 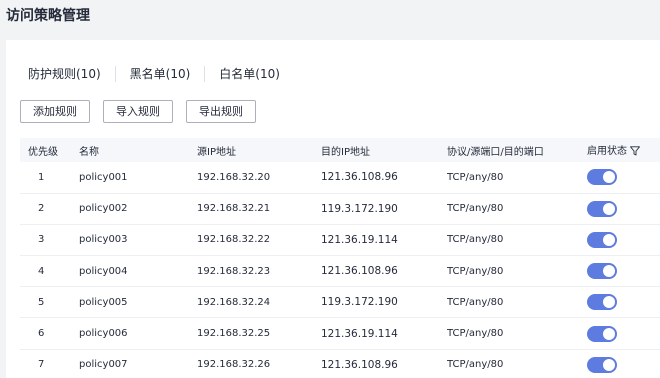 What do you see at coordinates (234, 209) in the screenshot?
I see `cell-src-ip: 192.168.32.21` at bounding box center [234, 209].